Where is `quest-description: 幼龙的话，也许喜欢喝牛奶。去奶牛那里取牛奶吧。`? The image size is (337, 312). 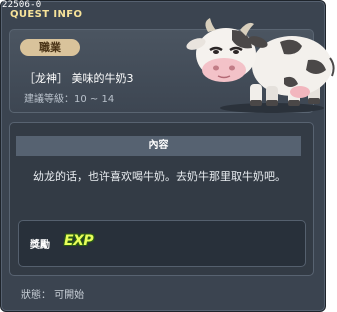 quest-description: 幼龙的话，也许喜欢喝牛奶。去奶牛那里取牛奶吧。 is located at coordinates (159, 176).